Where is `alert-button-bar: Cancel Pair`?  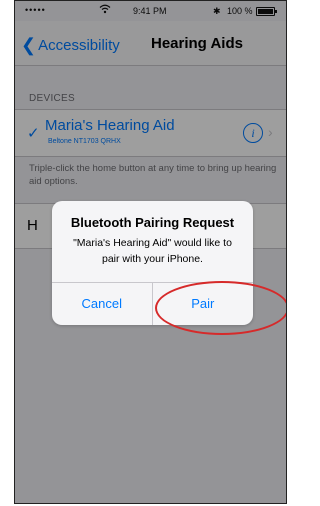
alert-button-bar: Cancel Pair is located at coordinates (152, 303).